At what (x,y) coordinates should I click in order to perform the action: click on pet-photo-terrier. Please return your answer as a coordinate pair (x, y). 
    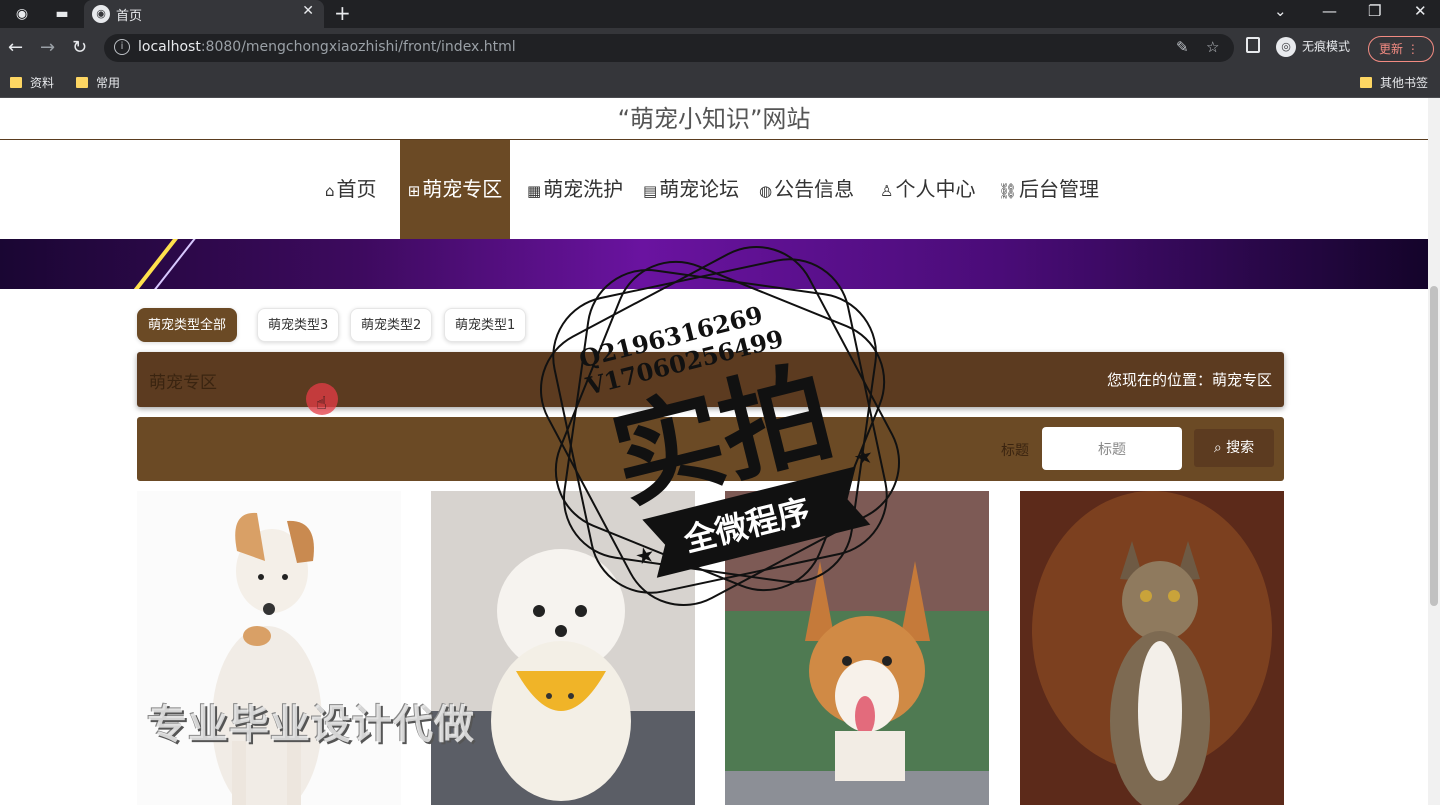
    Looking at the image, I should click on (269, 648).